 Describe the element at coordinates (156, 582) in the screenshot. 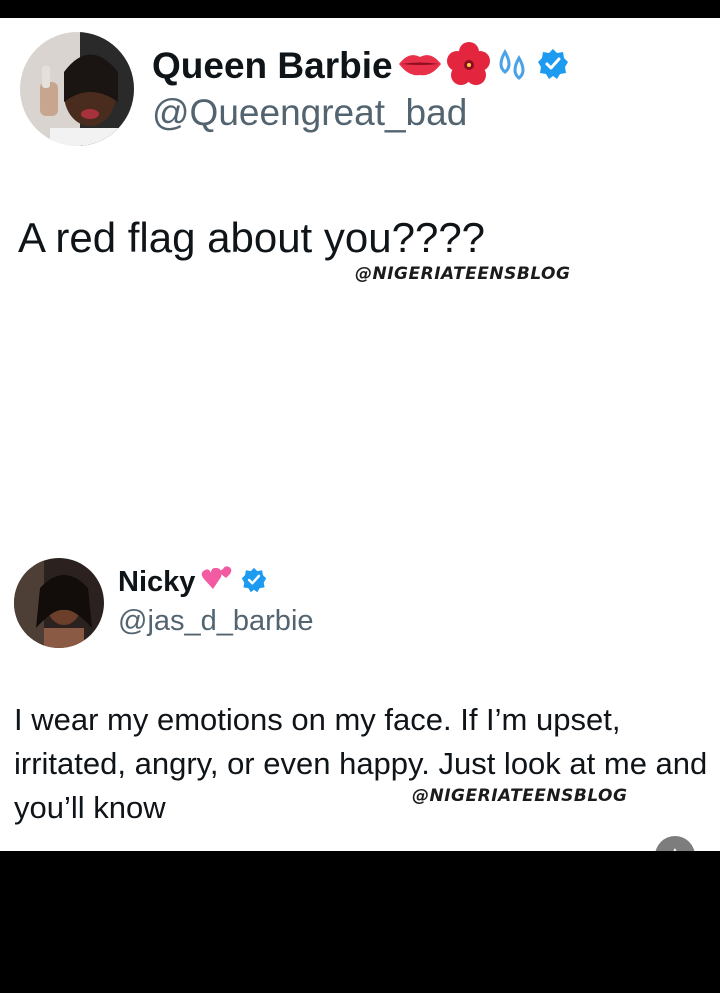

I see `display-name: Nicky` at that location.